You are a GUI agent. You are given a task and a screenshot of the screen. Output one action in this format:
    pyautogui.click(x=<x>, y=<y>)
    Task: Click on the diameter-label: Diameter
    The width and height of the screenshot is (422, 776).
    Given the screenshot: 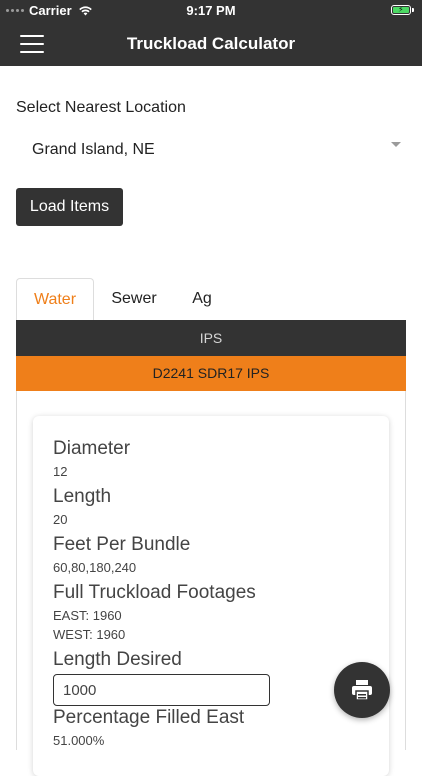 What is the action you would take?
    pyautogui.click(x=92, y=448)
    